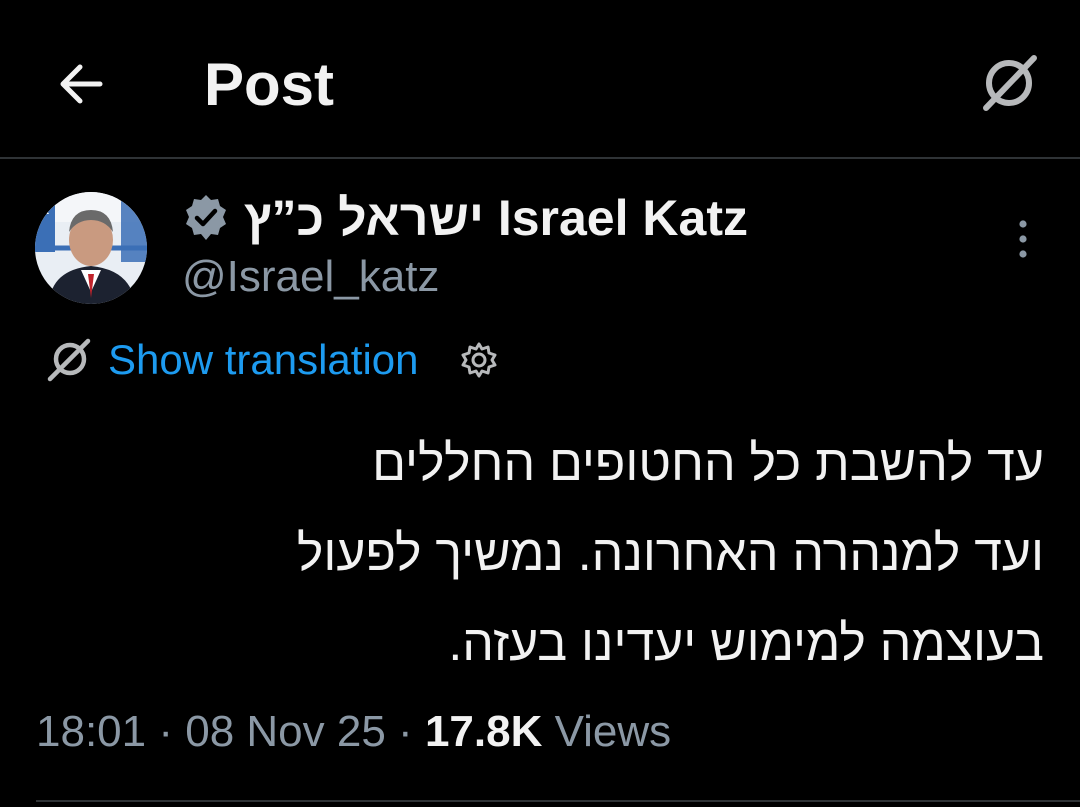  What do you see at coordinates (613, 731) in the screenshot?
I see `views-label: Views` at bounding box center [613, 731].